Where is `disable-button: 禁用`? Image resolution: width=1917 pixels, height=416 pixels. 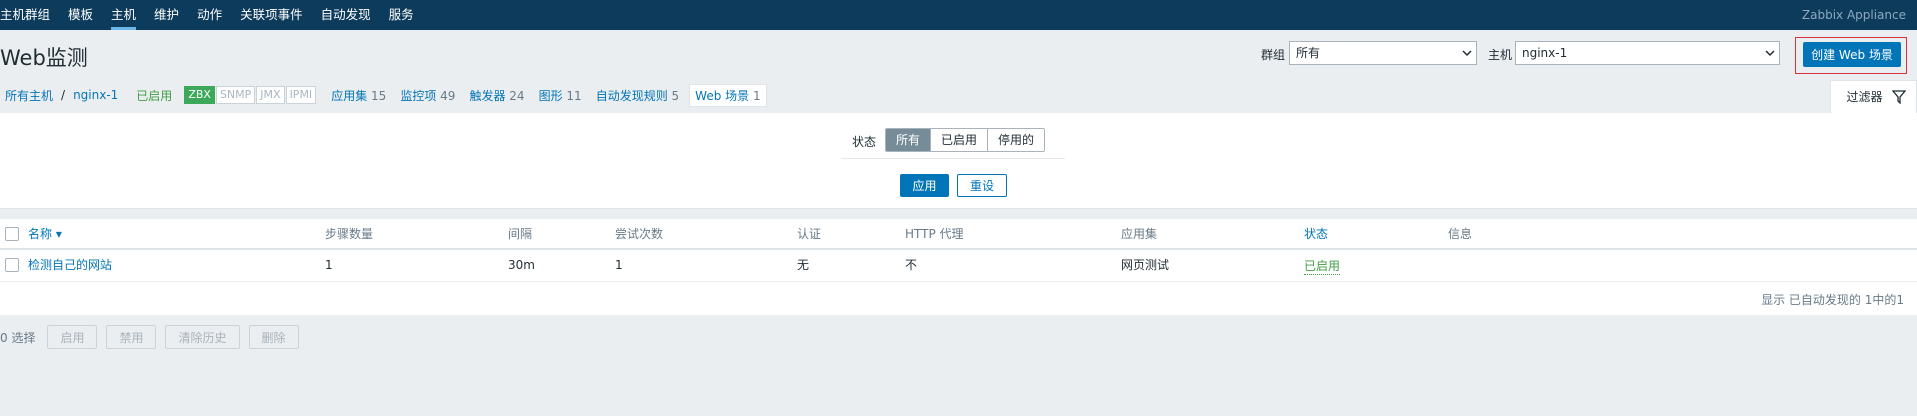 disable-button: 禁用 is located at coordinates (131, 337).